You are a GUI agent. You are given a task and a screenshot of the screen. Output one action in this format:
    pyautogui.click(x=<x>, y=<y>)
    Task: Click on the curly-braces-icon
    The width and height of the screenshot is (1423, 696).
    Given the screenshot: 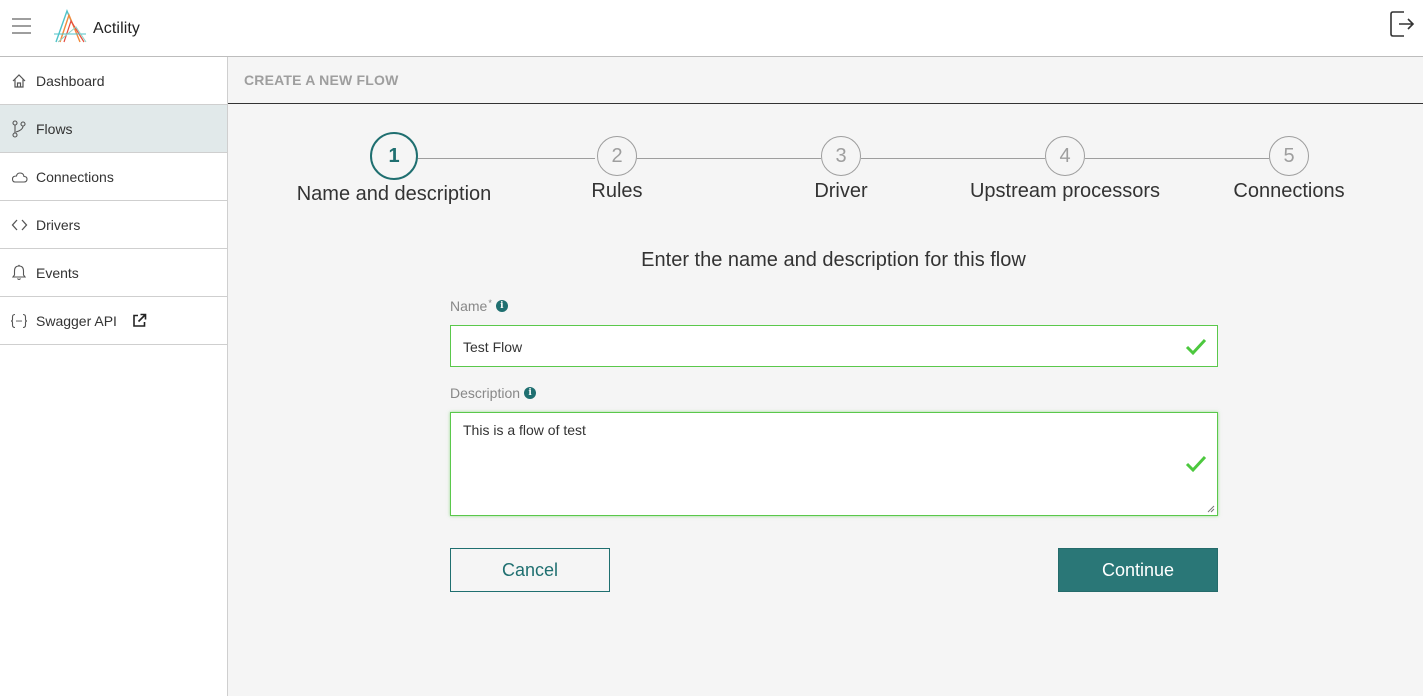 What is the action you would take?
    pyautogui.click(x=19, y=321)
    